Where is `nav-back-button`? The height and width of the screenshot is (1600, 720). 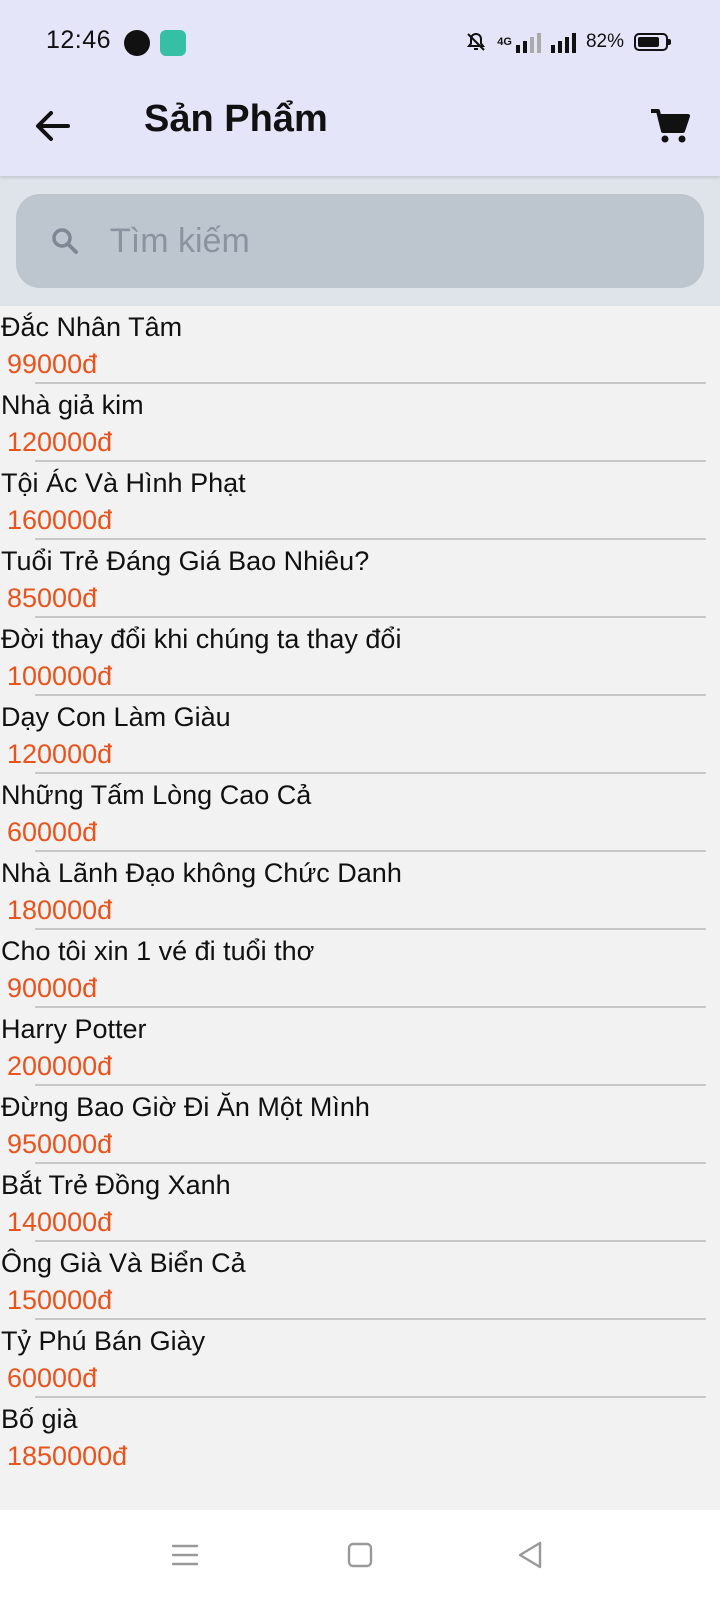 nav-back-button is located at coordinates (530, 1555).